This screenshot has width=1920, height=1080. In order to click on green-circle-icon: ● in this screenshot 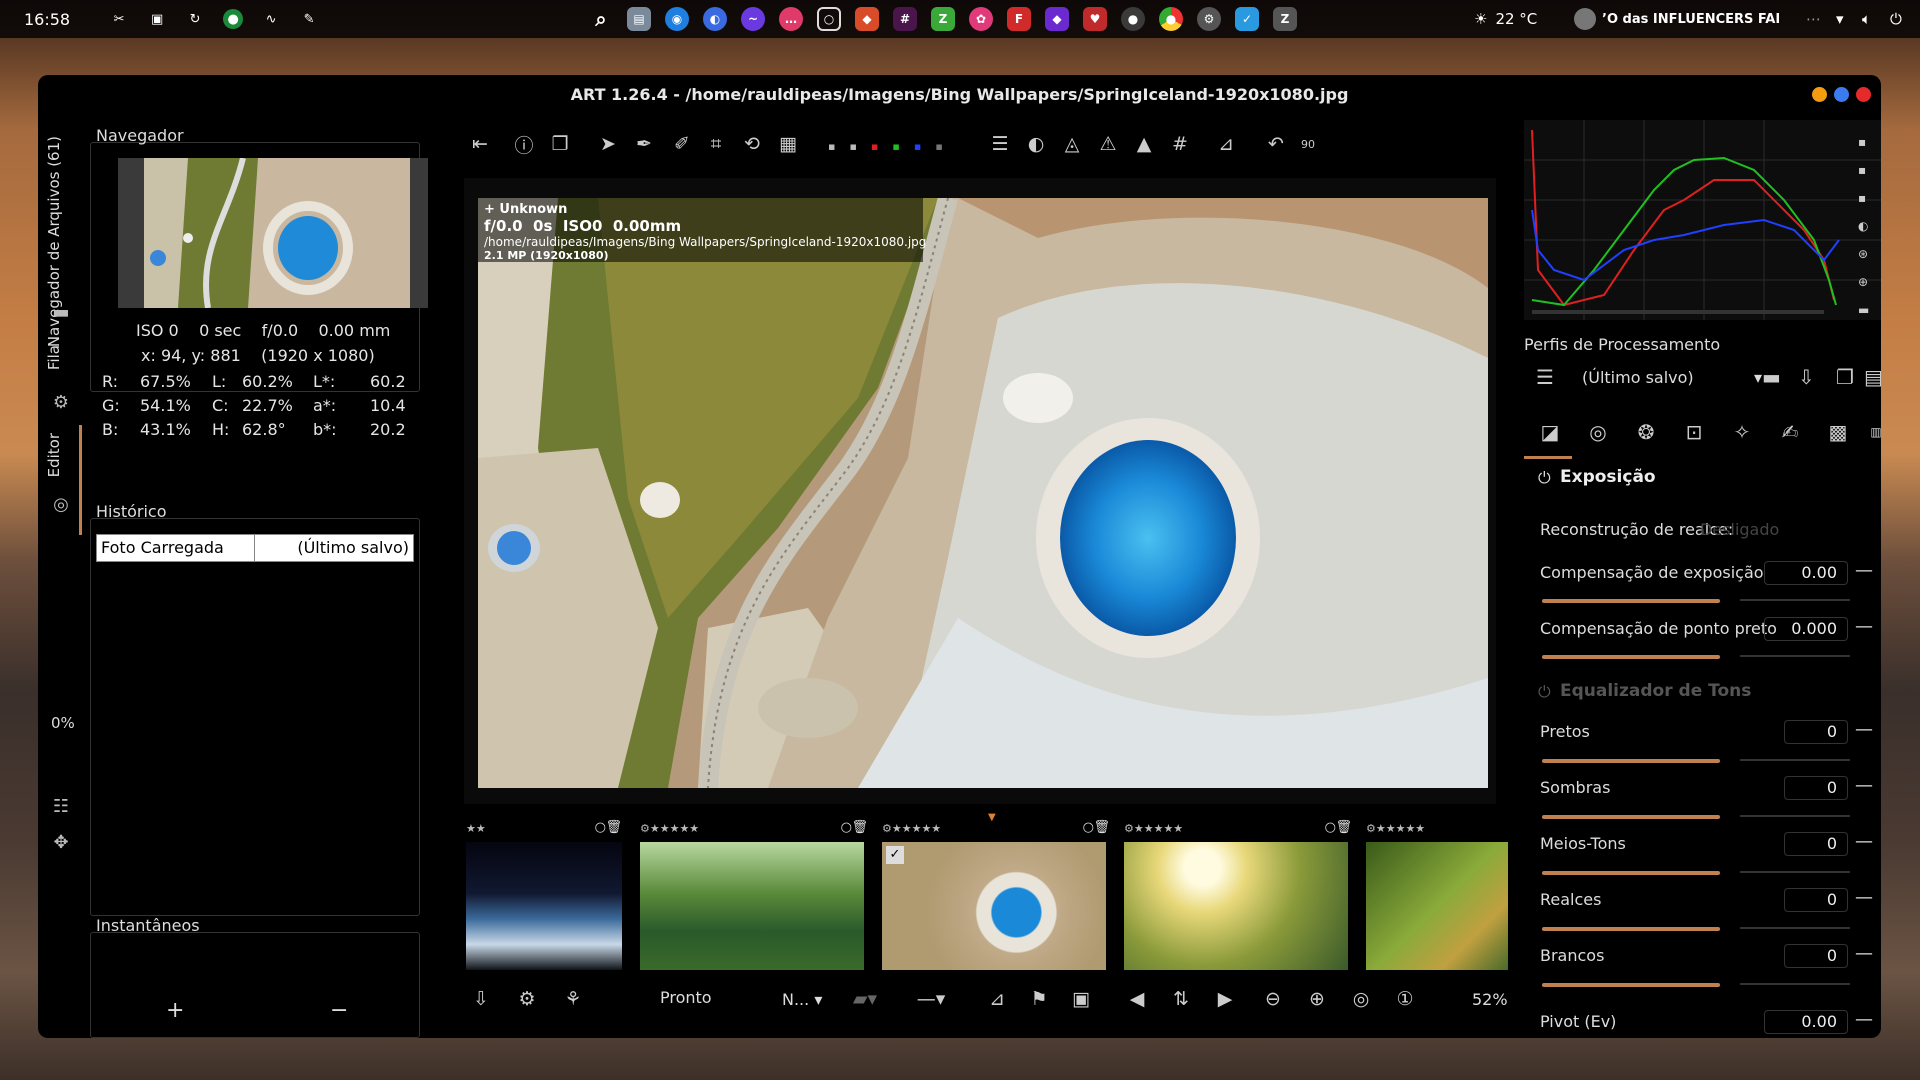, I will do `click(233, 19)`.